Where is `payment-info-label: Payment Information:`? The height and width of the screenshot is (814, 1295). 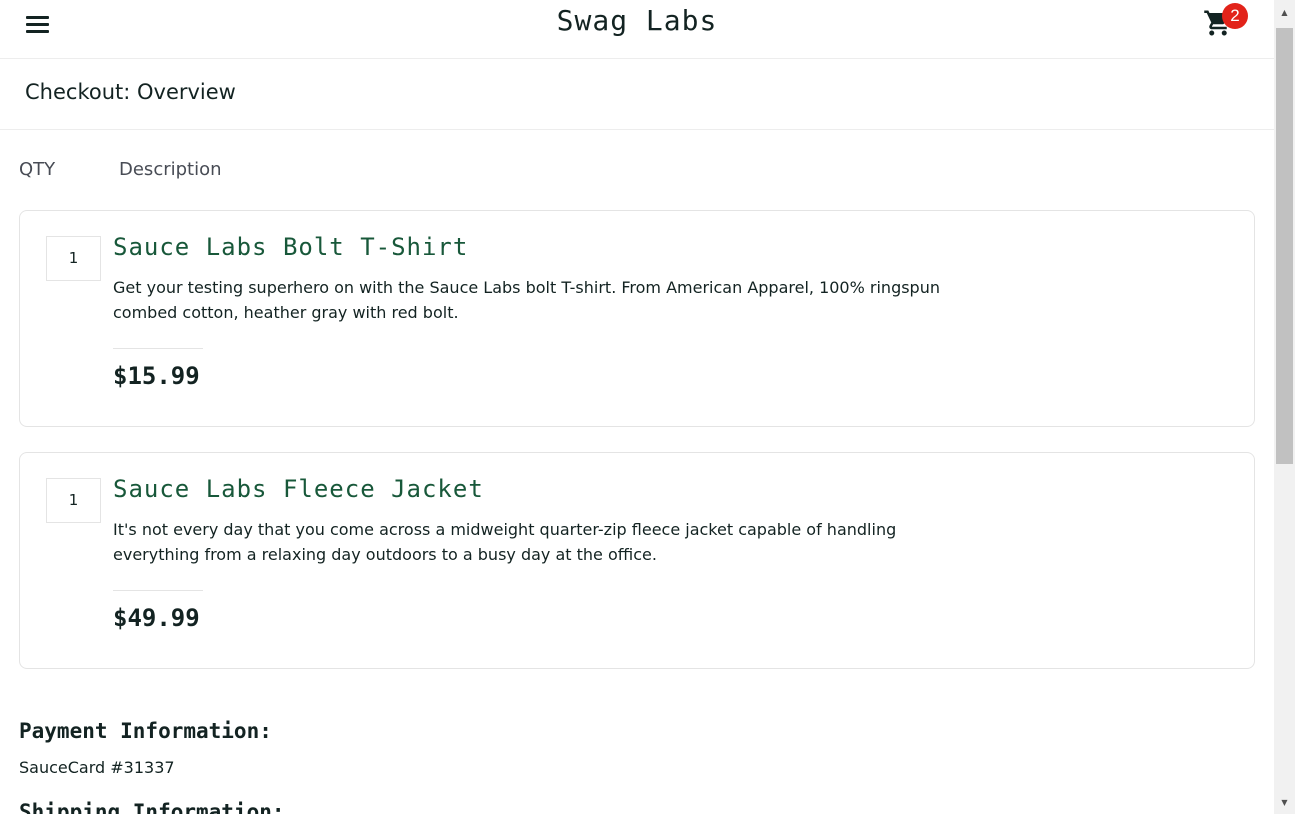
payment-info-label: Payment Information: is located at coordinates (145, 731).